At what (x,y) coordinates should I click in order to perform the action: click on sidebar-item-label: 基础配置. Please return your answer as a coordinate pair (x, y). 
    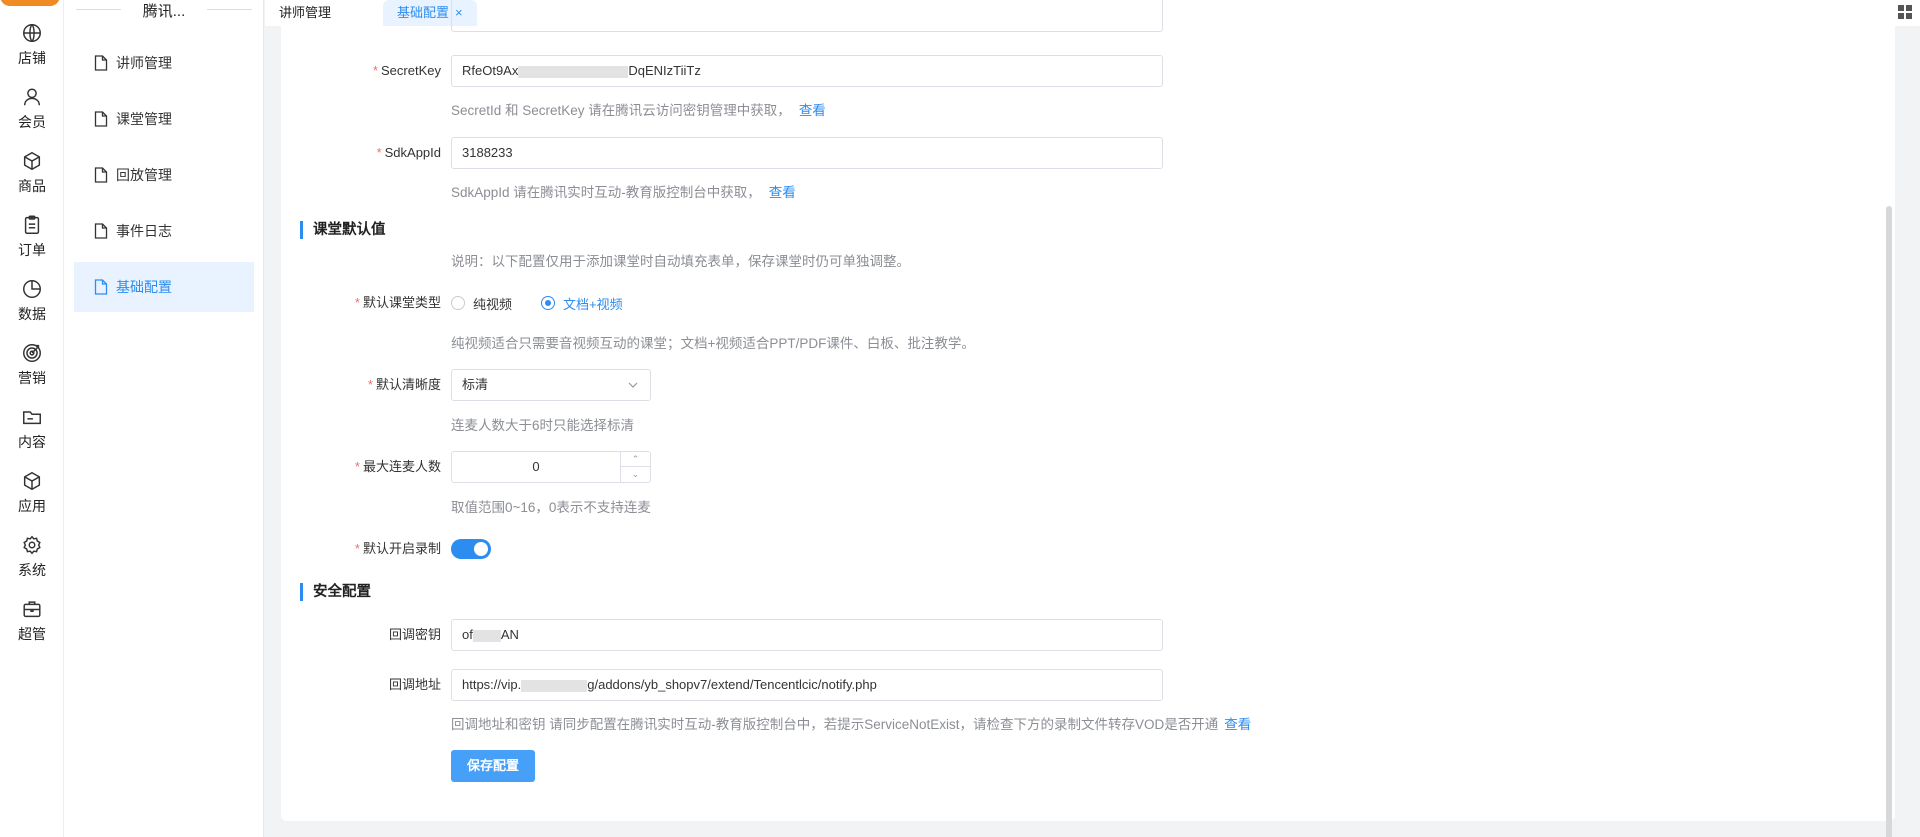
    Looking at the image, I should click on (144, 287).